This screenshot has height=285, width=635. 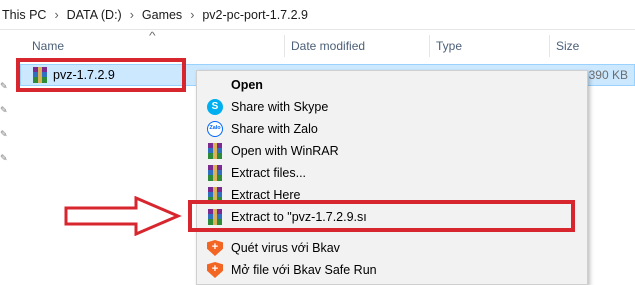 I want to click on menu-item-label: Open, so click(x=247, y=85).